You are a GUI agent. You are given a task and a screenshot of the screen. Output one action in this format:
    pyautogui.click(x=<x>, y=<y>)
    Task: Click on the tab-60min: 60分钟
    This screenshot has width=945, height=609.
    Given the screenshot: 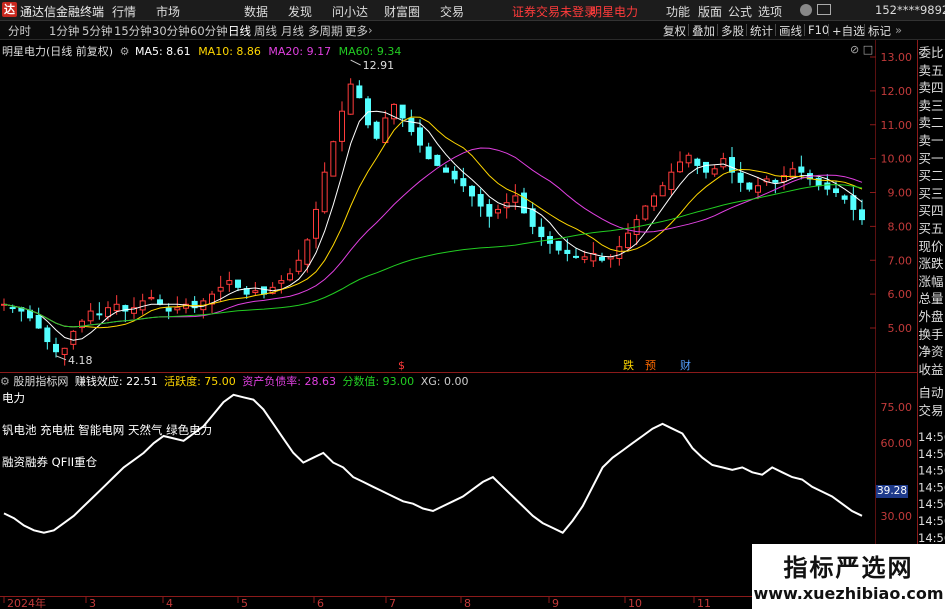 What is the action you would take?
    pyautogui.click(x=209, y=31)
    